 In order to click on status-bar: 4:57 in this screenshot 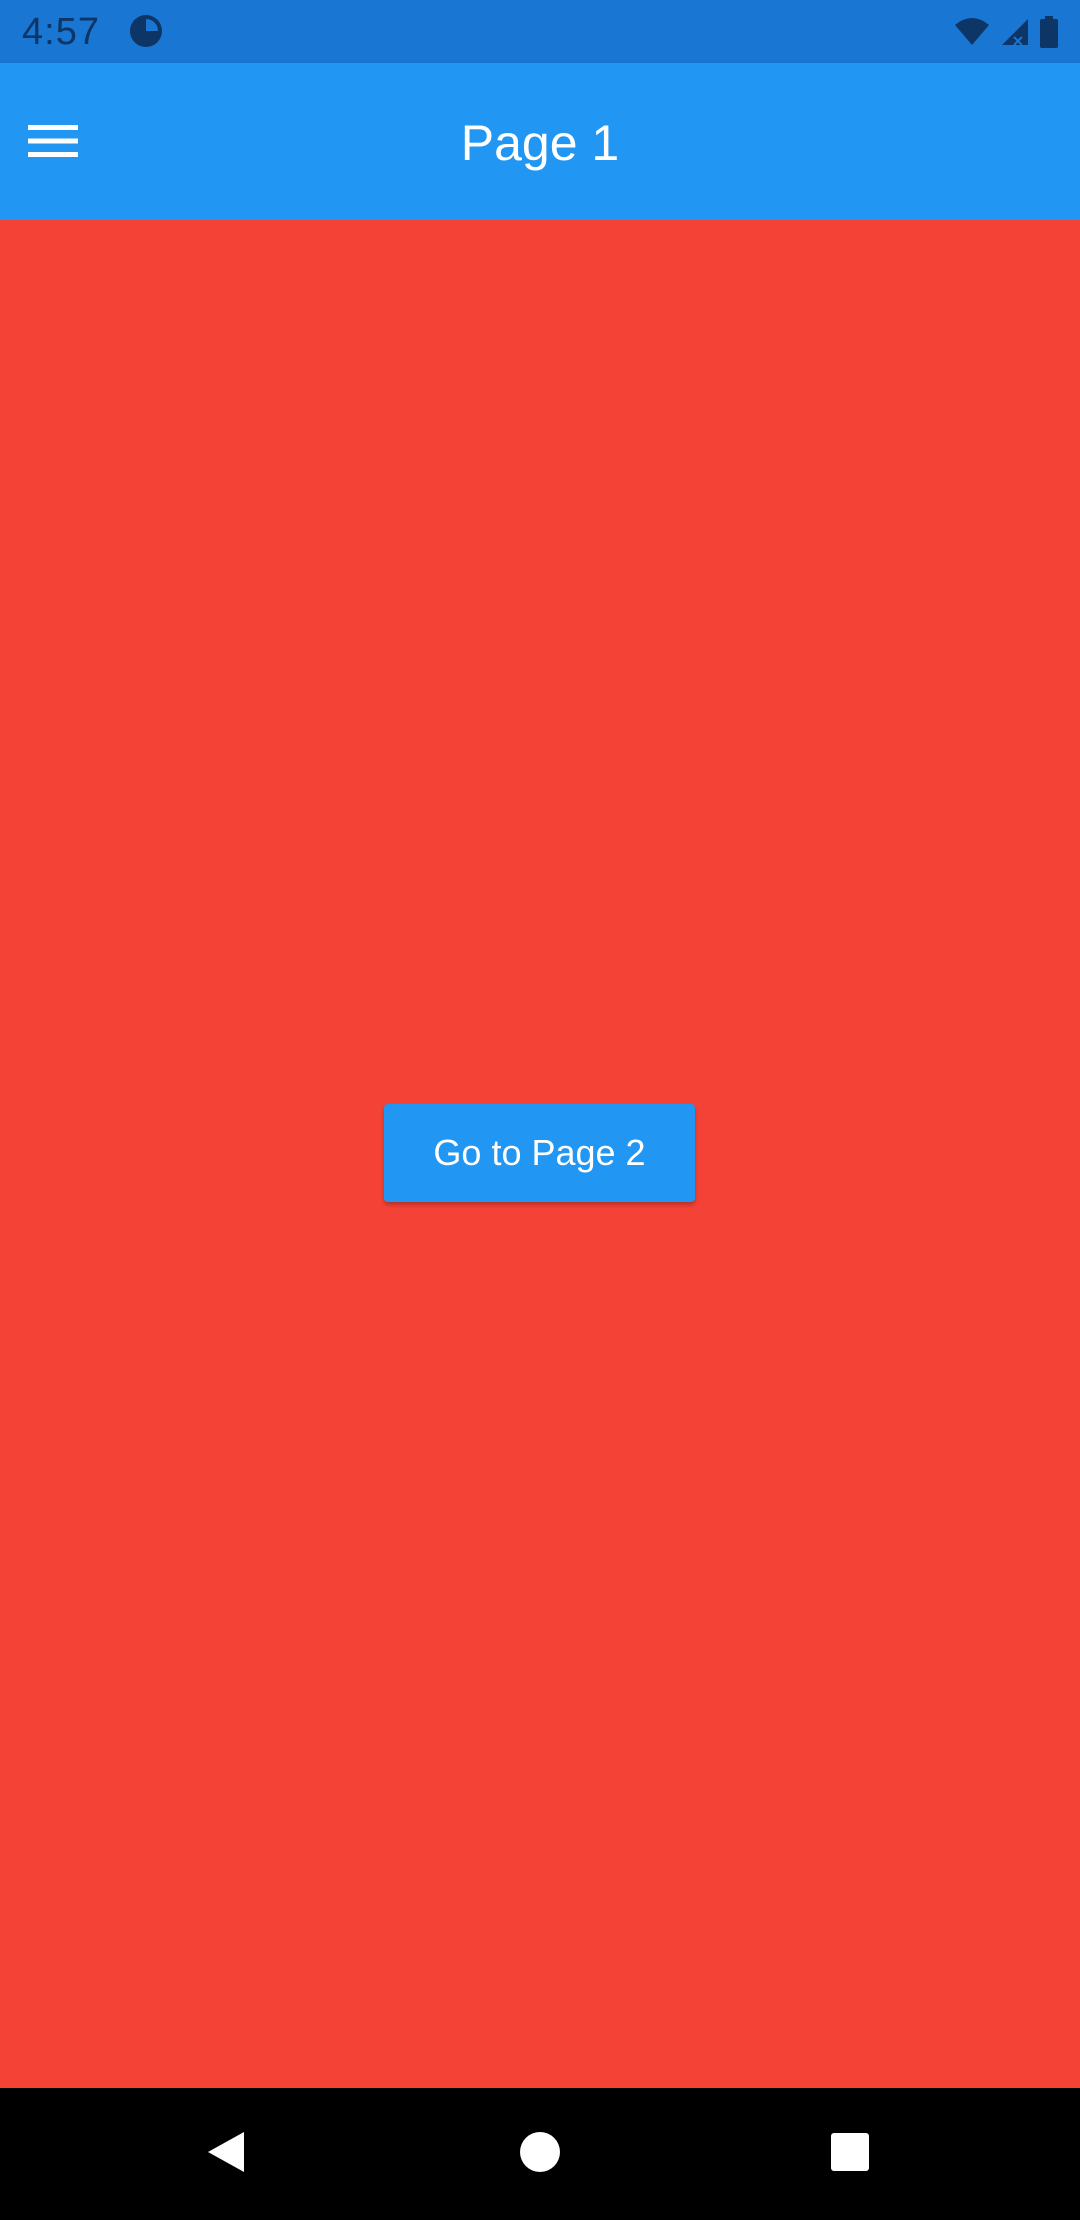, I will do `click(540, 31)`.